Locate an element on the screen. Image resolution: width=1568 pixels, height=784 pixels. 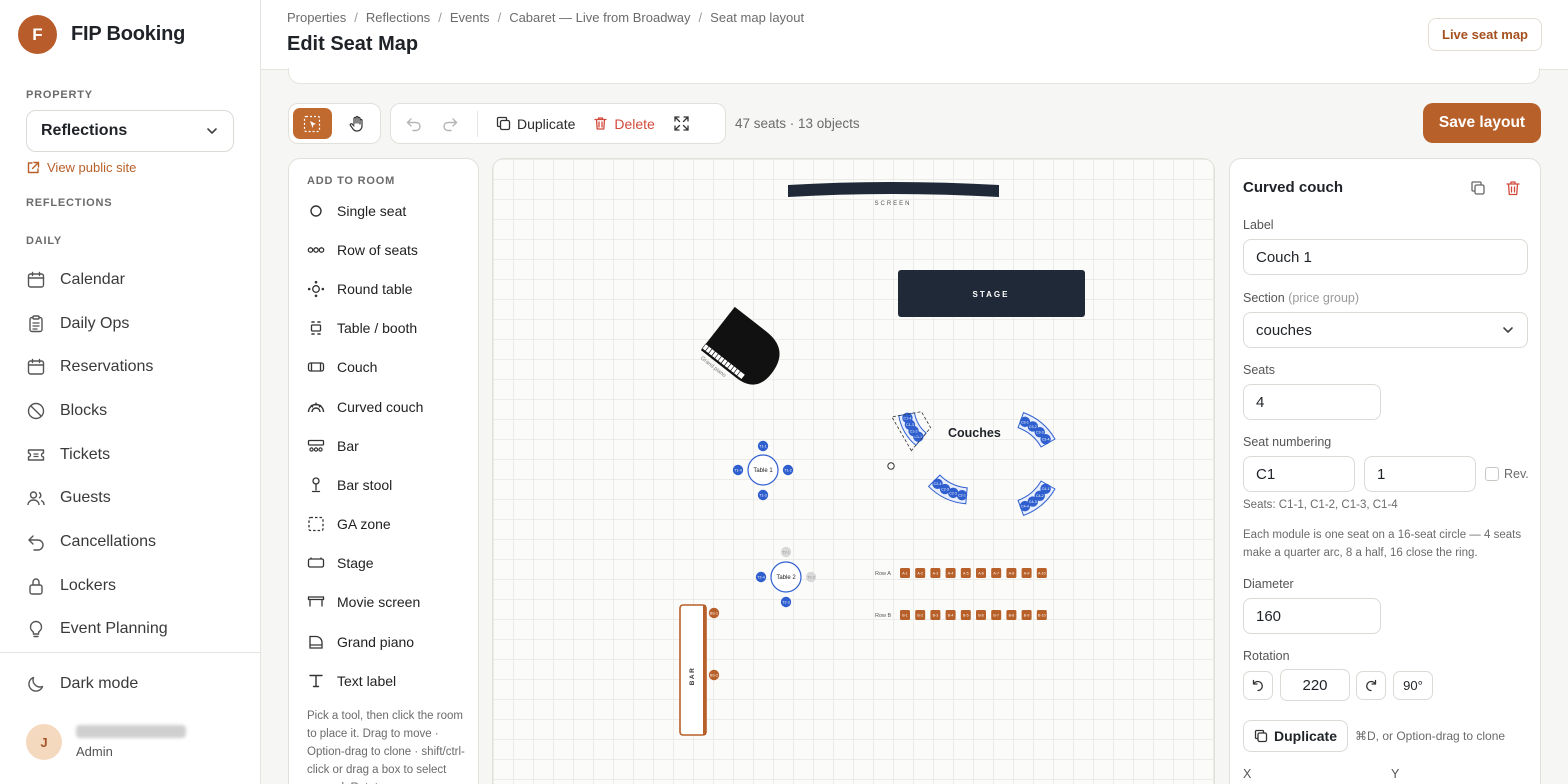
rotate-90-button: 90° is located at coordinates (1413, 685).